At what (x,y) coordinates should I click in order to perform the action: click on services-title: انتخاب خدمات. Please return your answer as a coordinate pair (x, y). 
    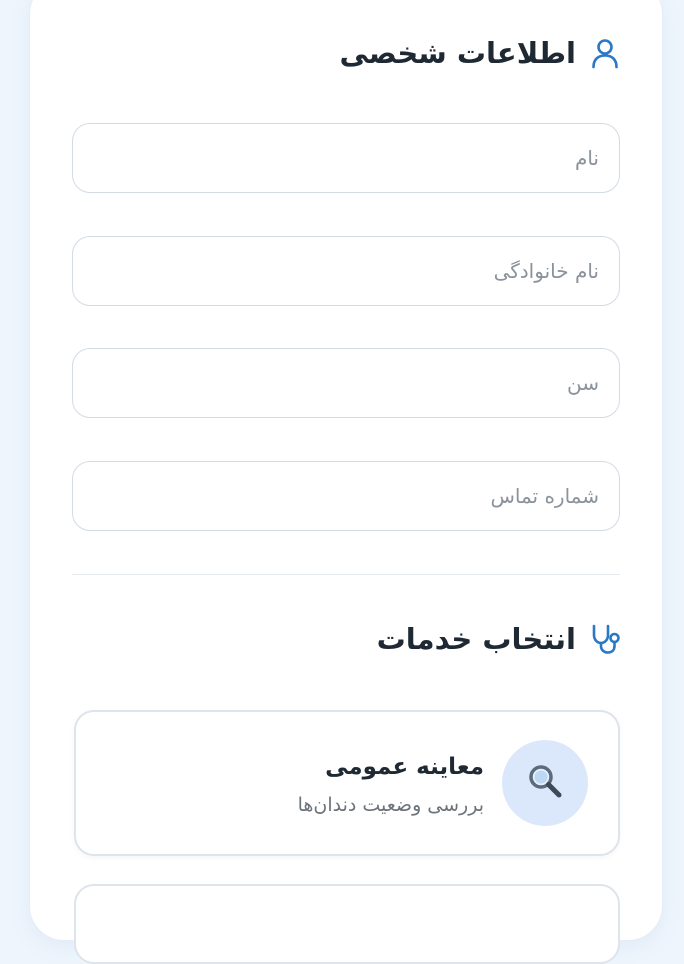
    Looking at the image, I should click on (476, 639).